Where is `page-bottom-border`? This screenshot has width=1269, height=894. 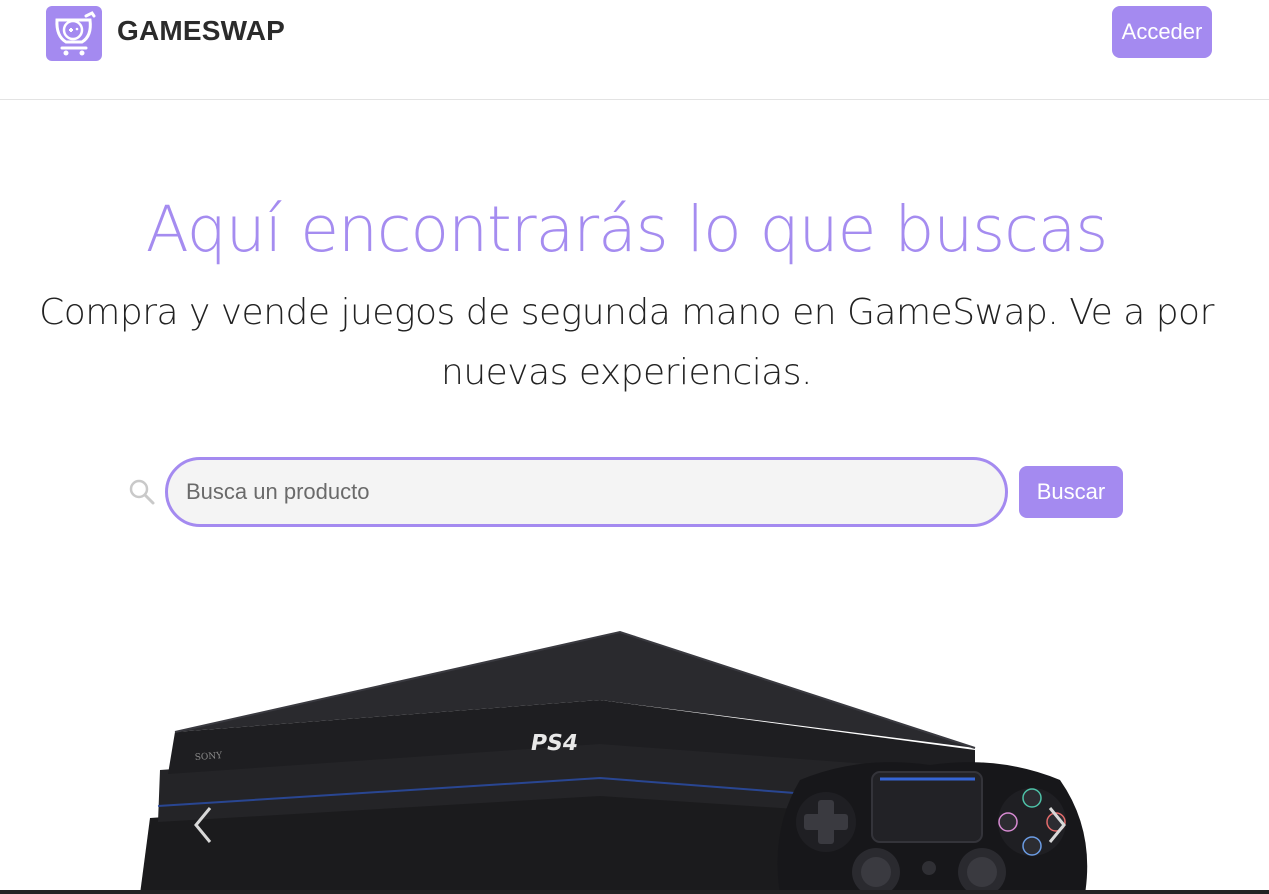
page-bottom-border is located at coordinates (634, 892).